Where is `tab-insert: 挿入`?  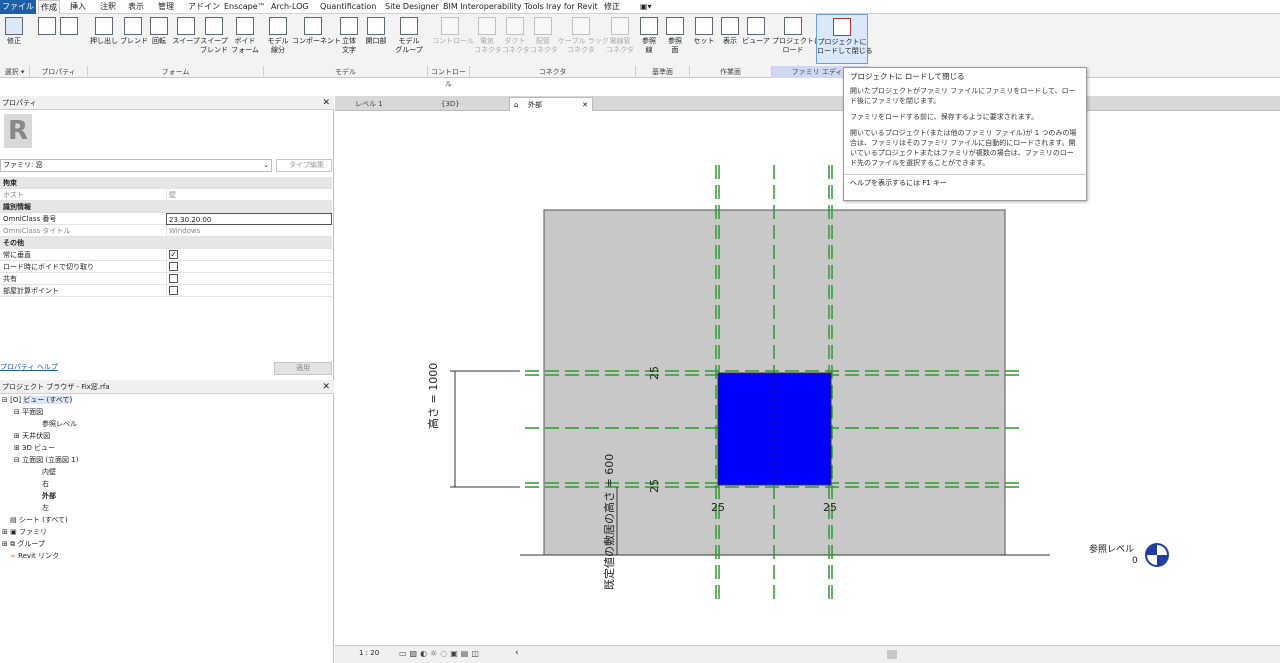
tab-insert: 挿入 is located at coordinates (78, 7).